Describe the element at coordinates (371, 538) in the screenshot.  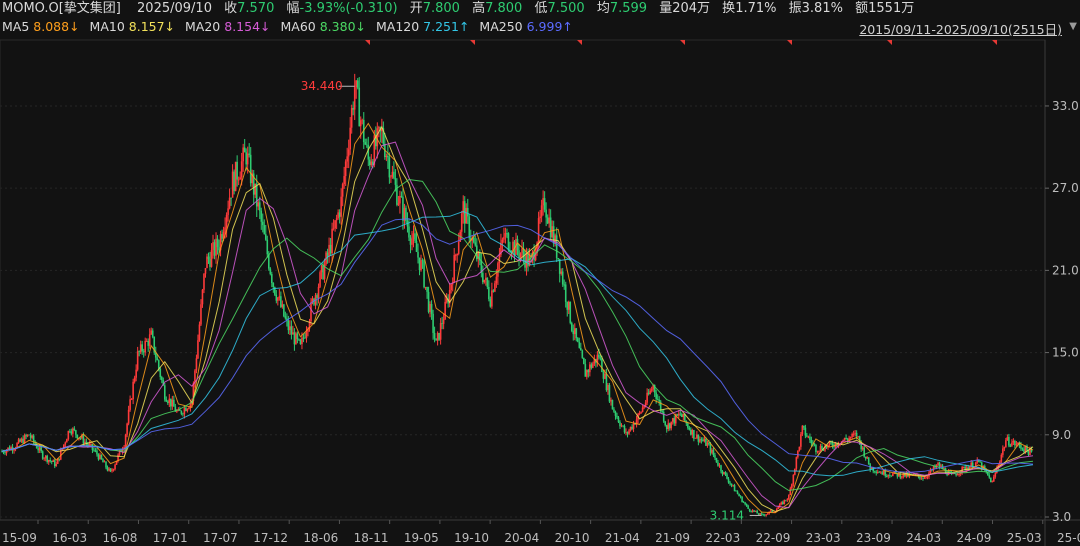
I see `x-tick-label: 18-11` at that location.